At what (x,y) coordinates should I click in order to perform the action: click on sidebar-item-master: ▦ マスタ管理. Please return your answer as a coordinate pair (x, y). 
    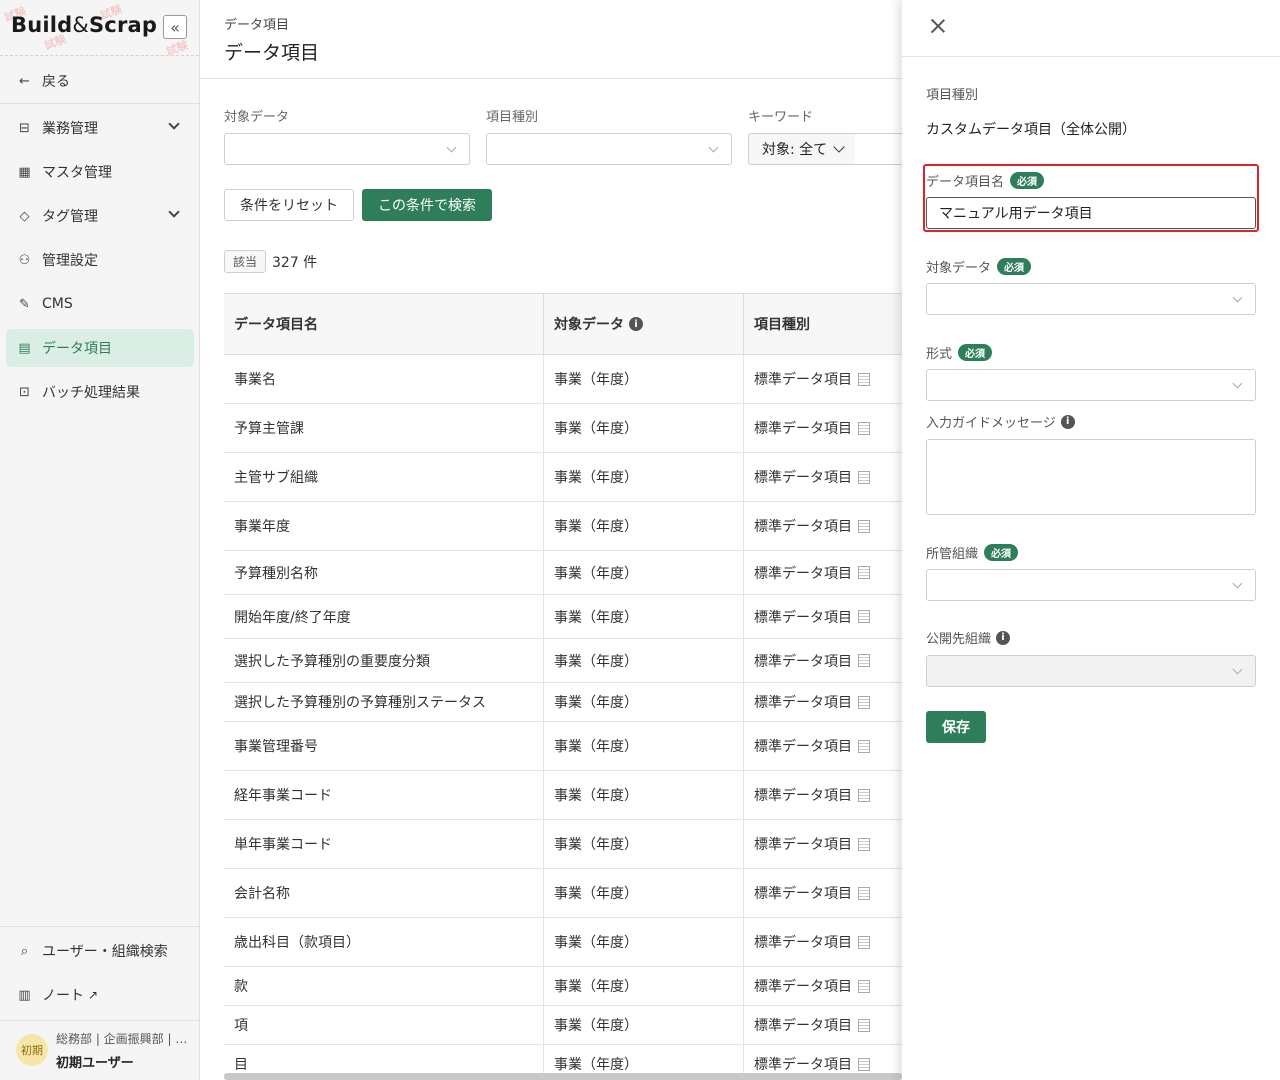
    Looking at the image, I should click on (100, 172).